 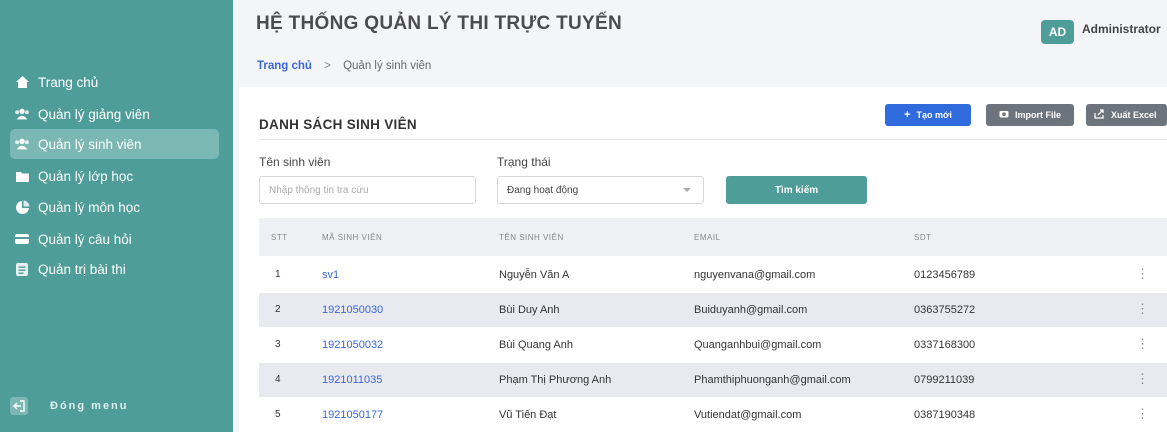 I want to click on search-input: Nhập thông tin tra cứu, so click(x=367, y=190).